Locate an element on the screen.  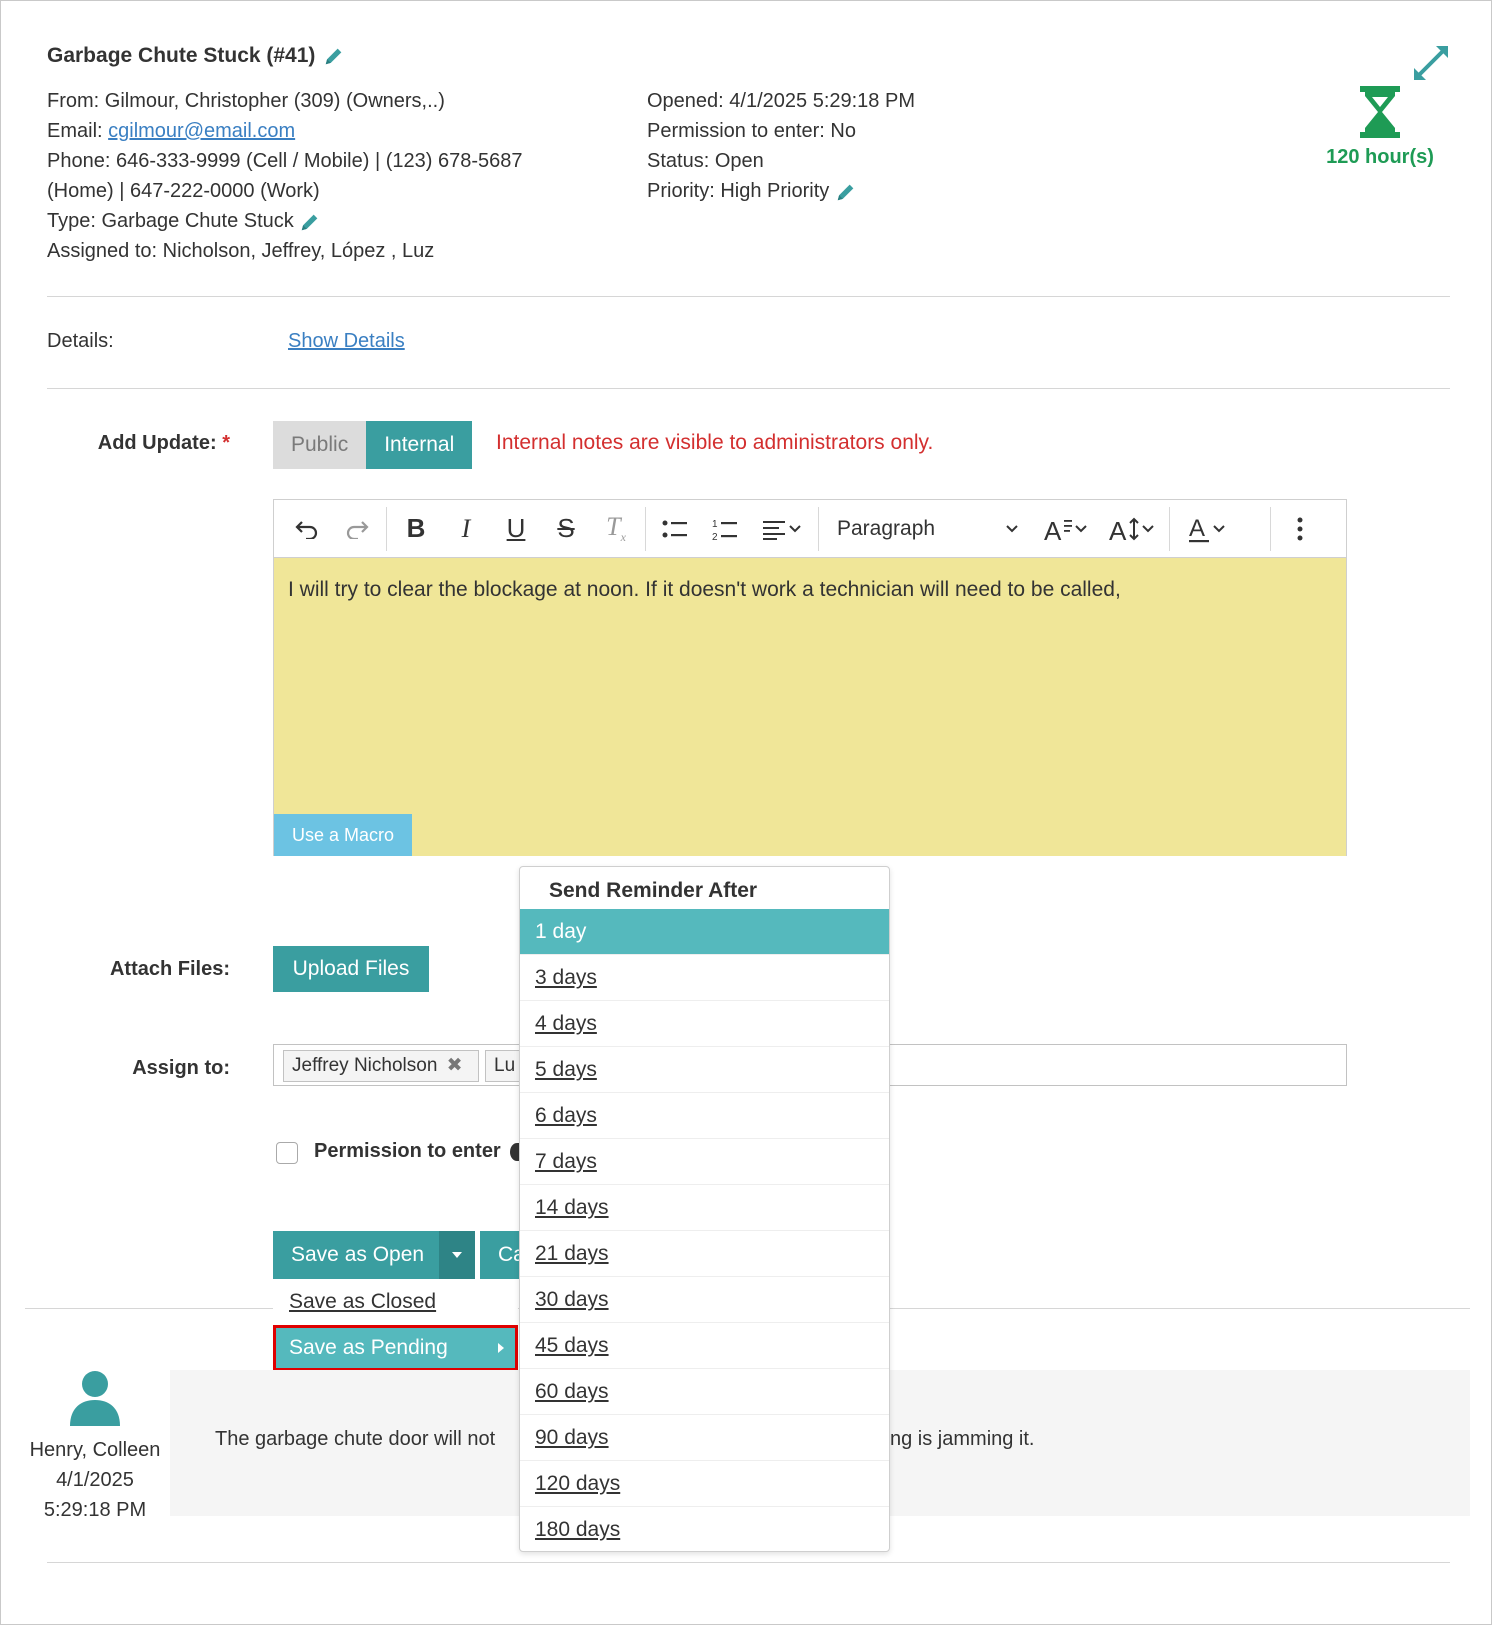
undo-button is located at coordinates (307, 529).